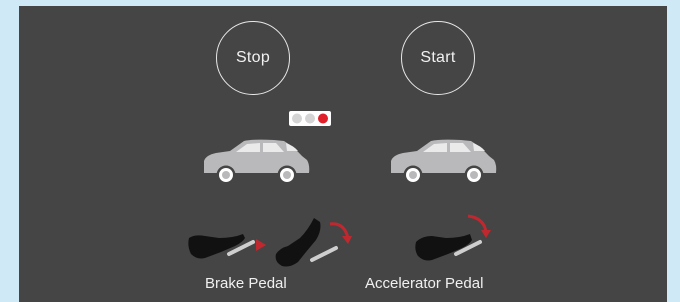  What do you see at coordinates (261, 245) in the screenshot?
I see `transition-arrow-icon` at bounding box center [261, 245].